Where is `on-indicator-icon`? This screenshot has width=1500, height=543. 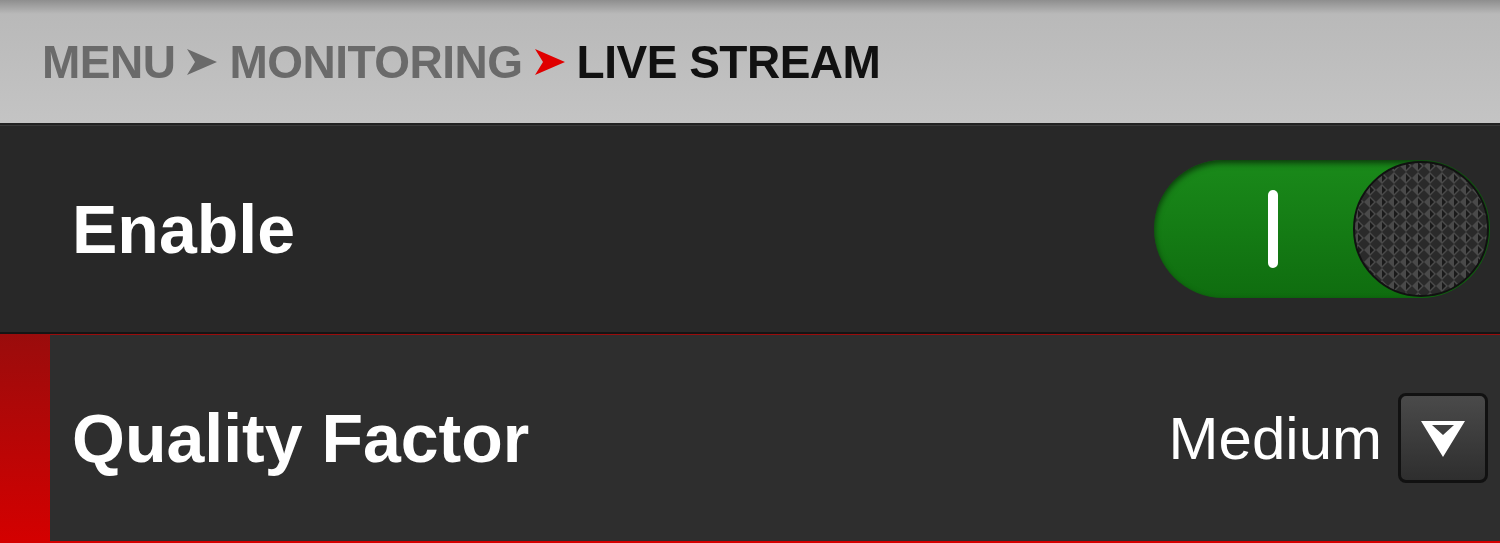 on-indicator-icon is located at coordinates (1273, 229).